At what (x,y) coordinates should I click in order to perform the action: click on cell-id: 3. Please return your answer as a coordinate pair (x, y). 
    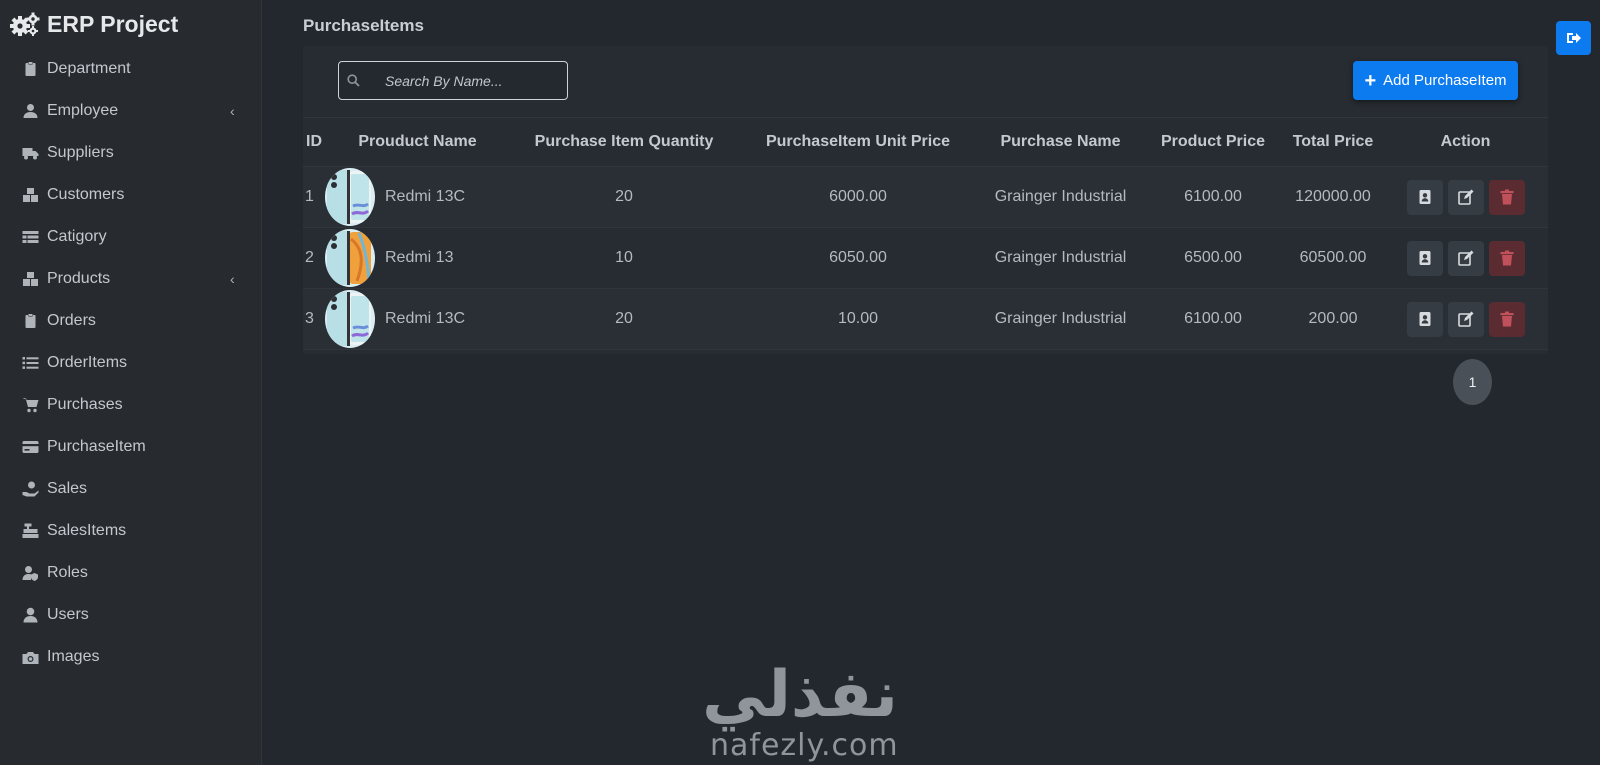
    Looking at the image, I should click on (314, 319).